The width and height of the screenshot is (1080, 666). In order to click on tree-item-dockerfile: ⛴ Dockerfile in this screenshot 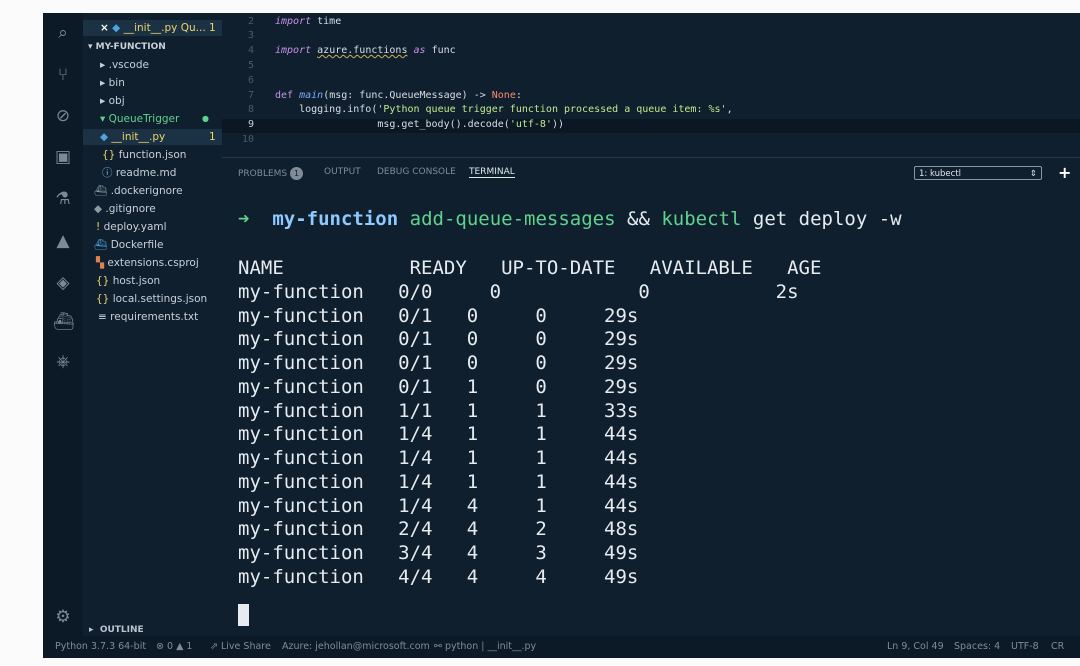, I will do `click(123, 245)`.